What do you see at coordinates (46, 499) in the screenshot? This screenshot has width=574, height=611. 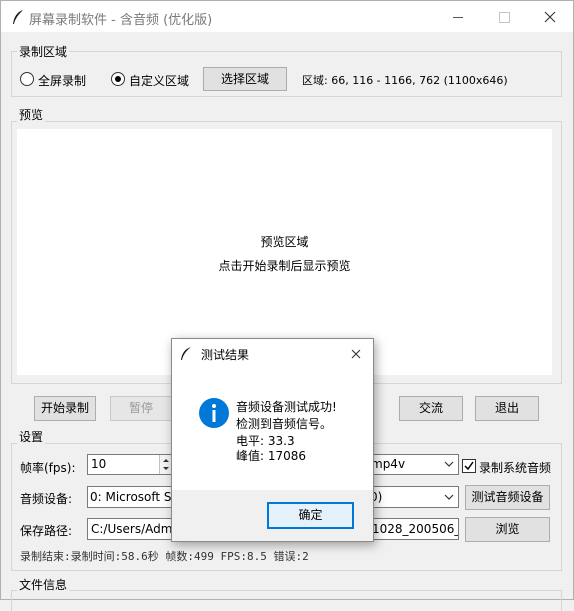 I see `audio-device-label: 音频设备:` at bounding box center [46, 499].